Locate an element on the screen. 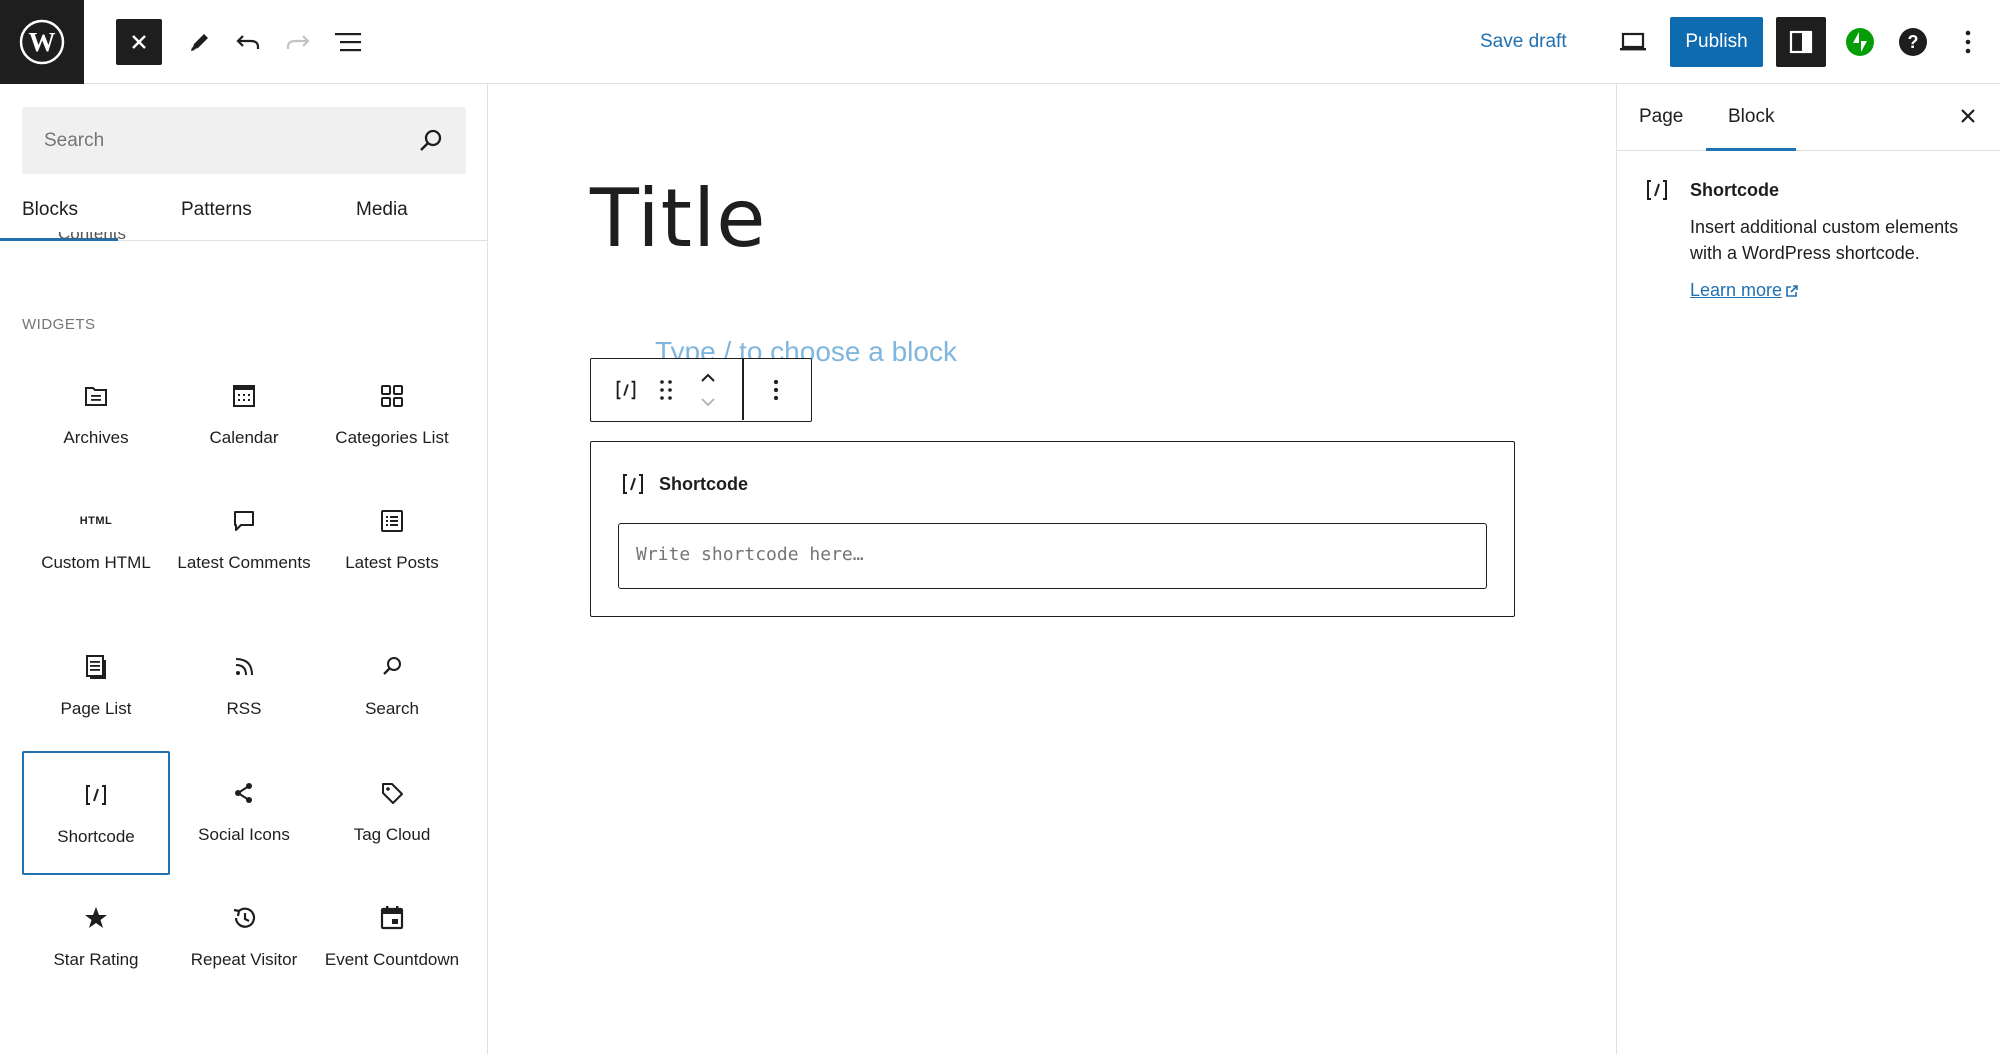 This screenshot has width=2000, height=1054. block-item-categories-list: Categories List is located at coordinates (392, 416).